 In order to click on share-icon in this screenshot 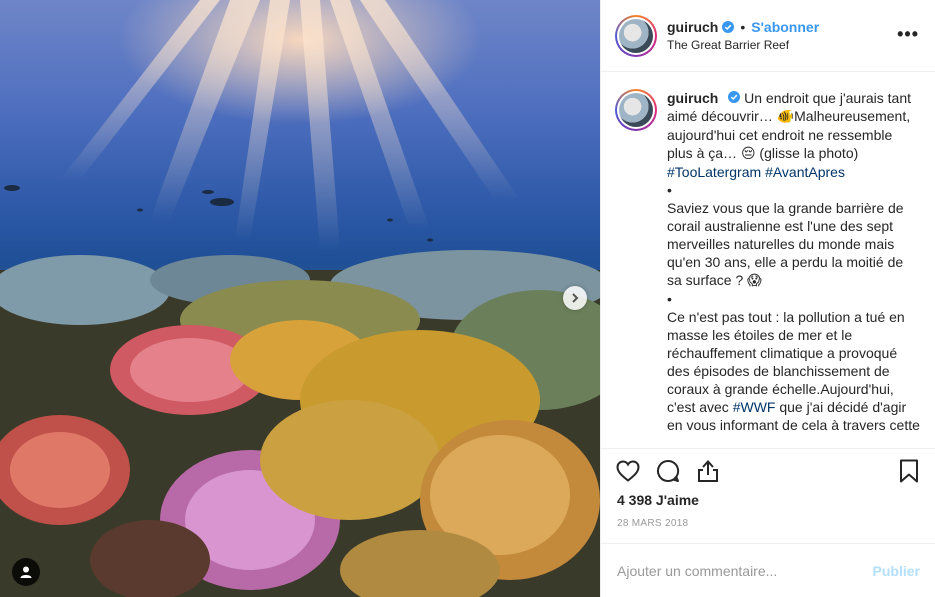, I will do `click(708, 471)`.